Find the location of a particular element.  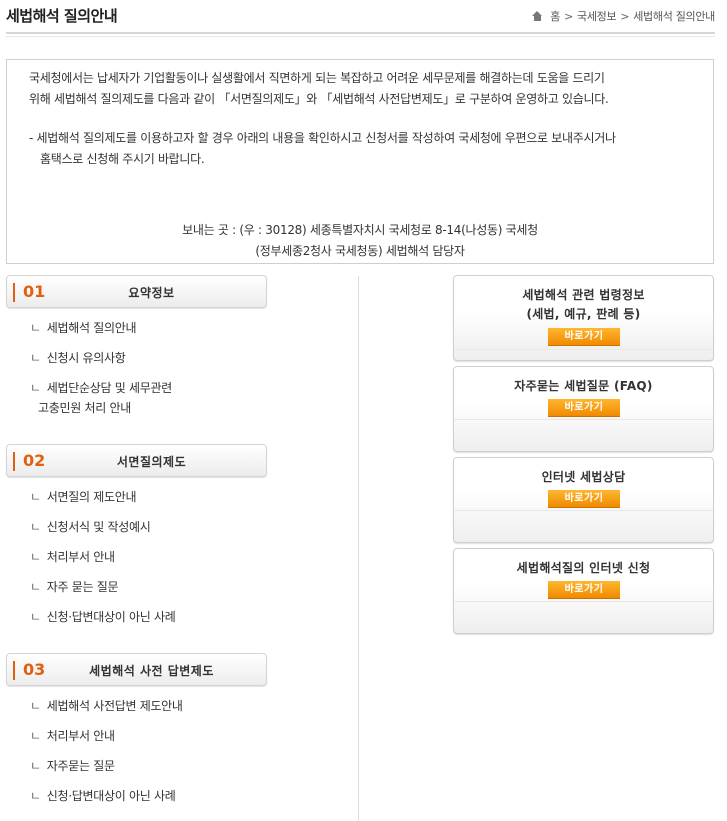

card-faq: 자주묻는 세법질문 (FAQ) 바로가기 is located at coordinates (583, 409).